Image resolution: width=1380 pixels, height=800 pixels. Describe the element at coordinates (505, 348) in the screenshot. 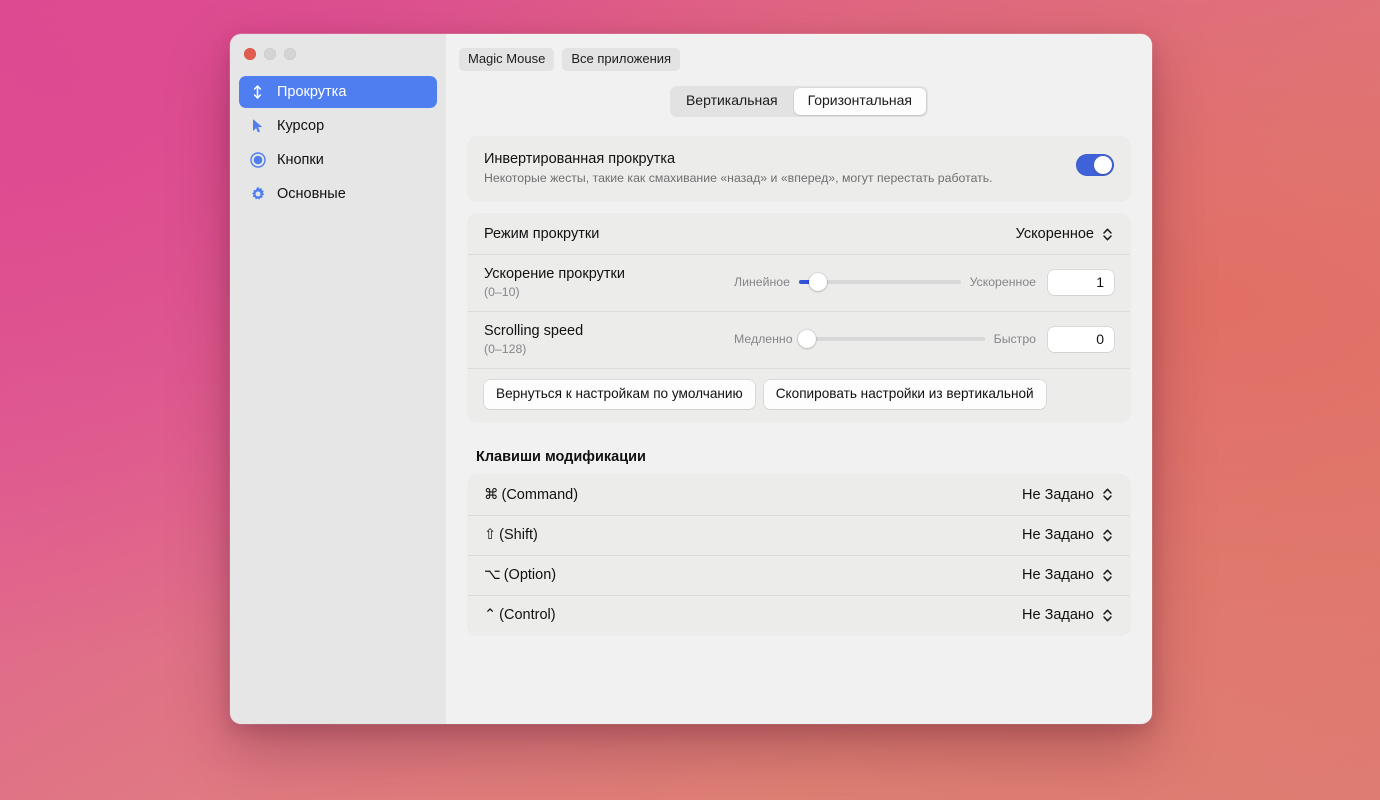

I see `speed-range: (0–128)` at that location.